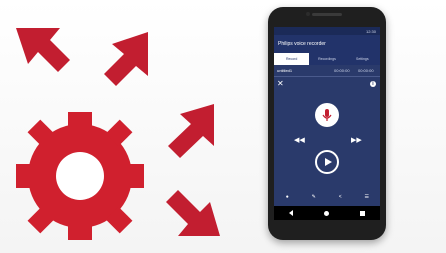  What do you see at coordinates (362, 59) in the screenshot?
I see `tab-settings: Settings` at bounding box center [362, 59].